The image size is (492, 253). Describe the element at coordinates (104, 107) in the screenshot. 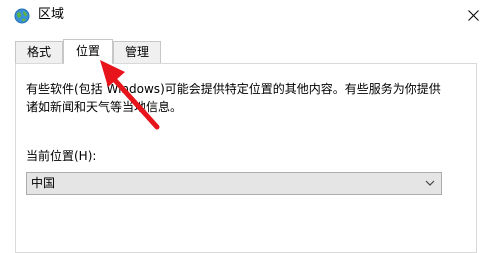

I see `description-line: 诸如新闻和天气等当地信息。` at that location.